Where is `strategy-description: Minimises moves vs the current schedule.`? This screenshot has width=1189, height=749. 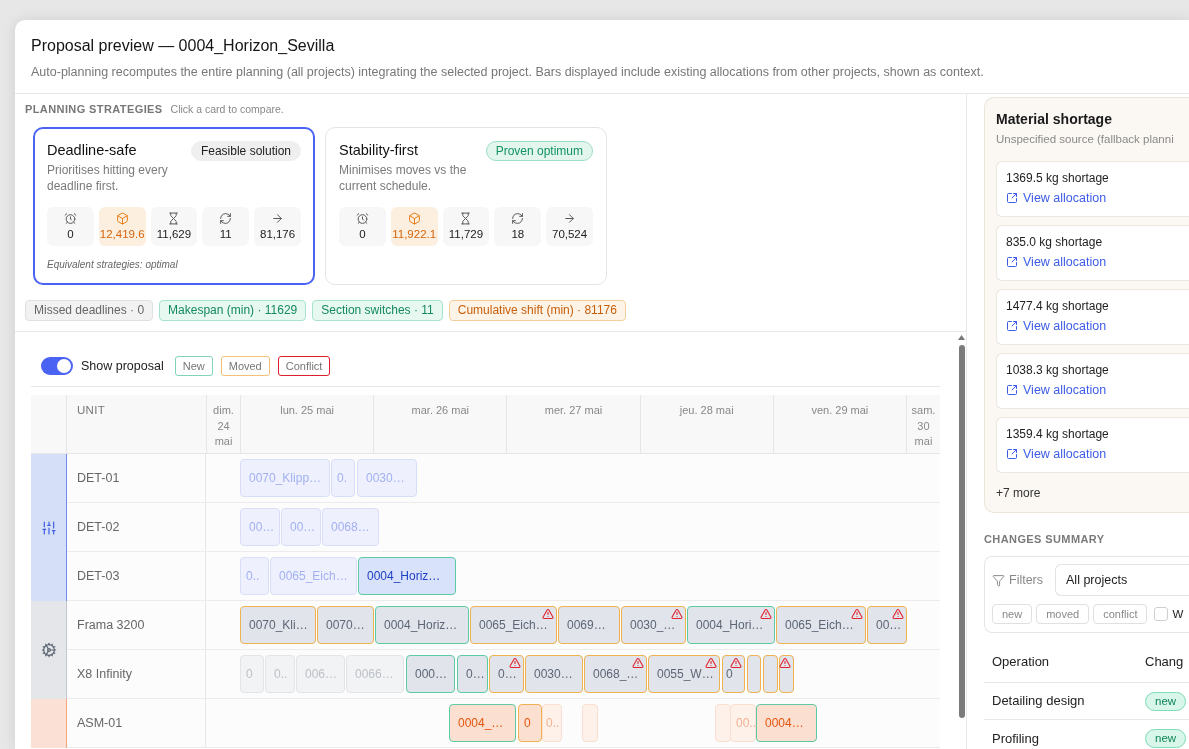 strategy-description: Minimises moves vs the current schedule. is located at coordinates (403, 178).